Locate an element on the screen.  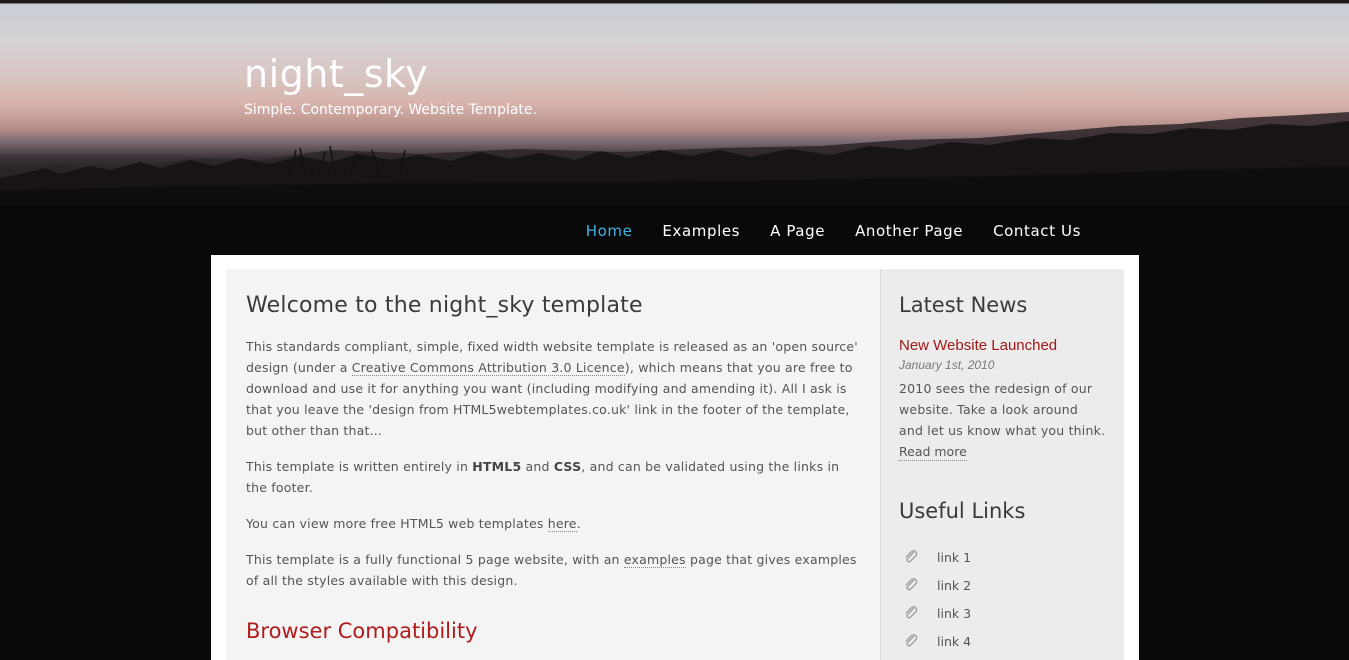
css-bold: CSS is located at coordinates (567, 466).